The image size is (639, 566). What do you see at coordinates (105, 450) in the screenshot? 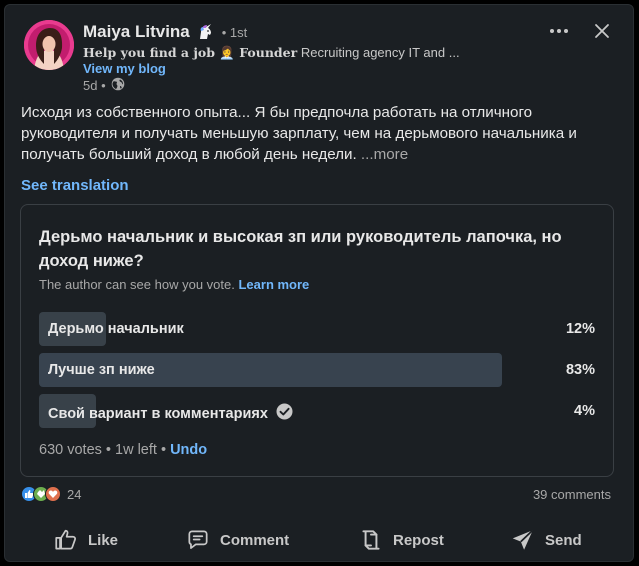
I see `poll-votes: 630 votes • 1w left •` at bounding box center [105, 450].